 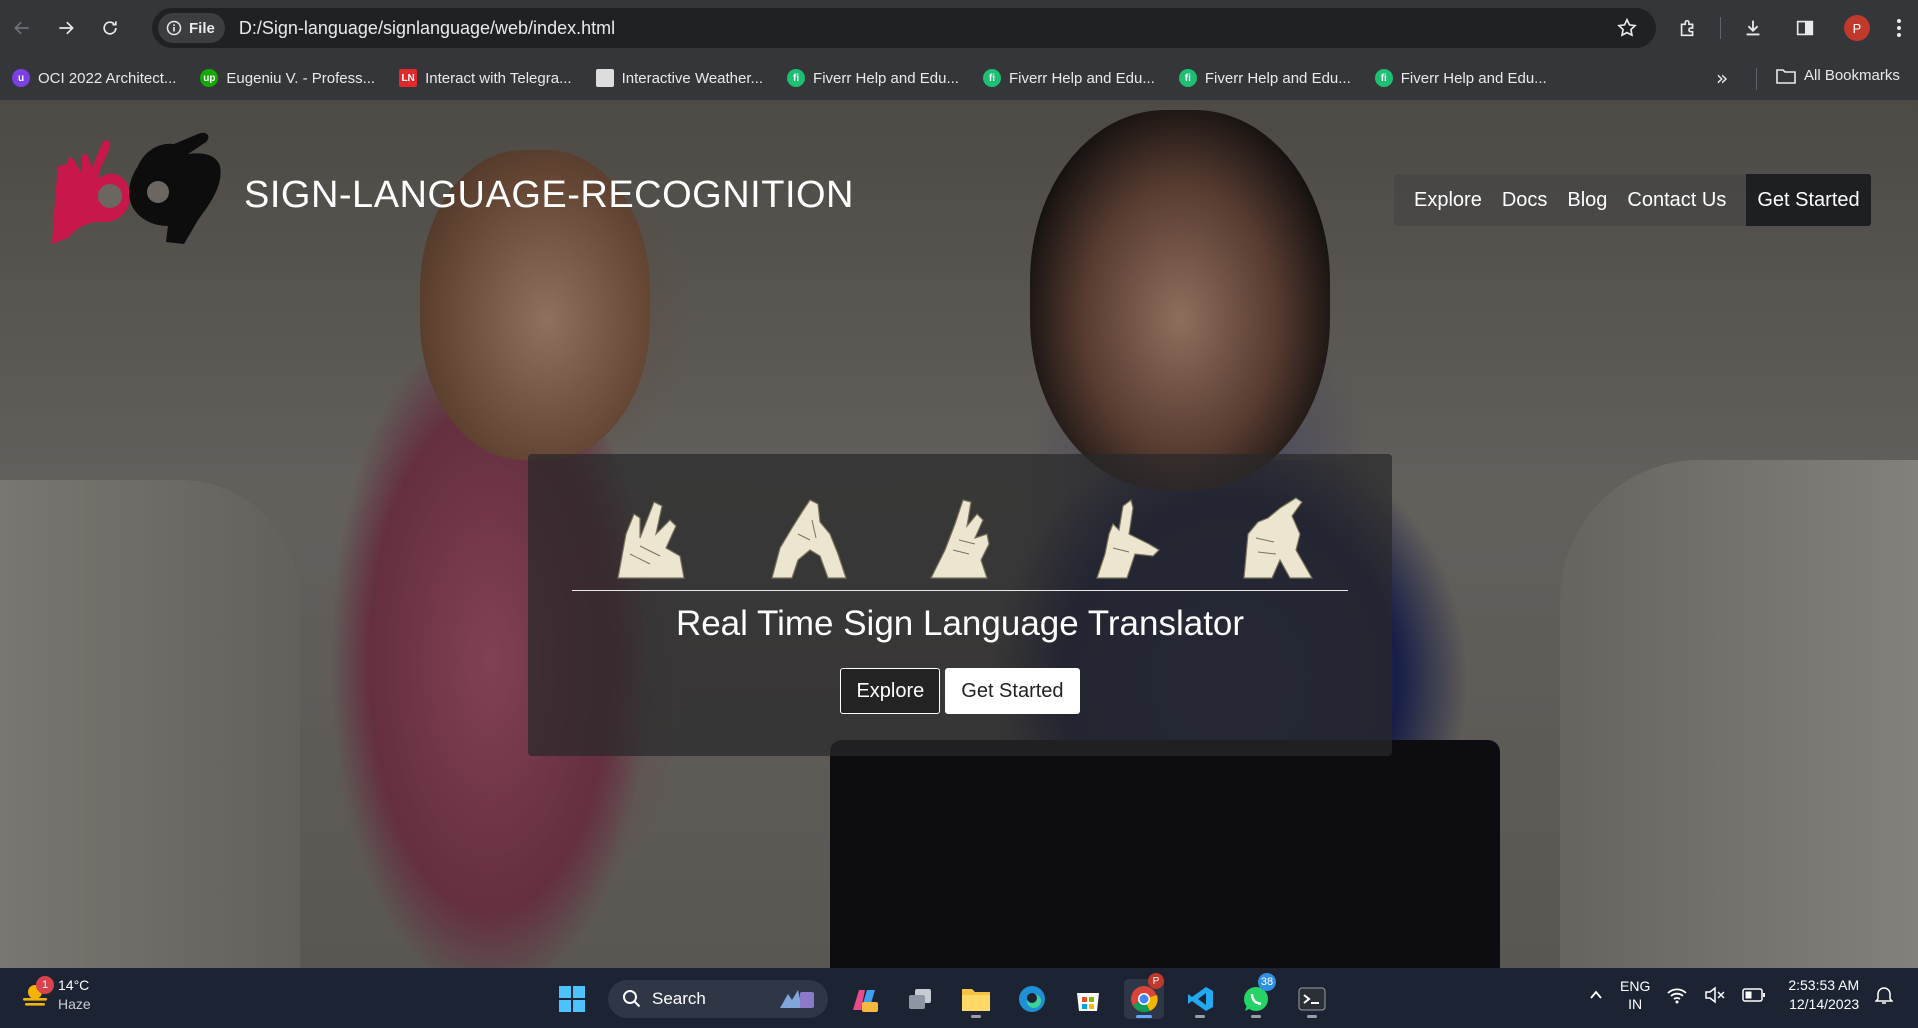 What do you see at coordinates (1156, 981) in the screenshot?
I see `chrome-profile-badge: P` at bounding box center [1156, 981].